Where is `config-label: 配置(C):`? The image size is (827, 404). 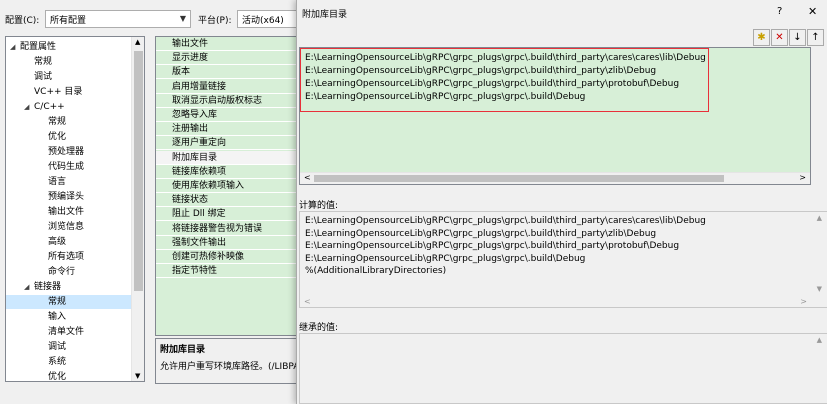
config-label: 配置(C): is located at coordinates (22, 21).